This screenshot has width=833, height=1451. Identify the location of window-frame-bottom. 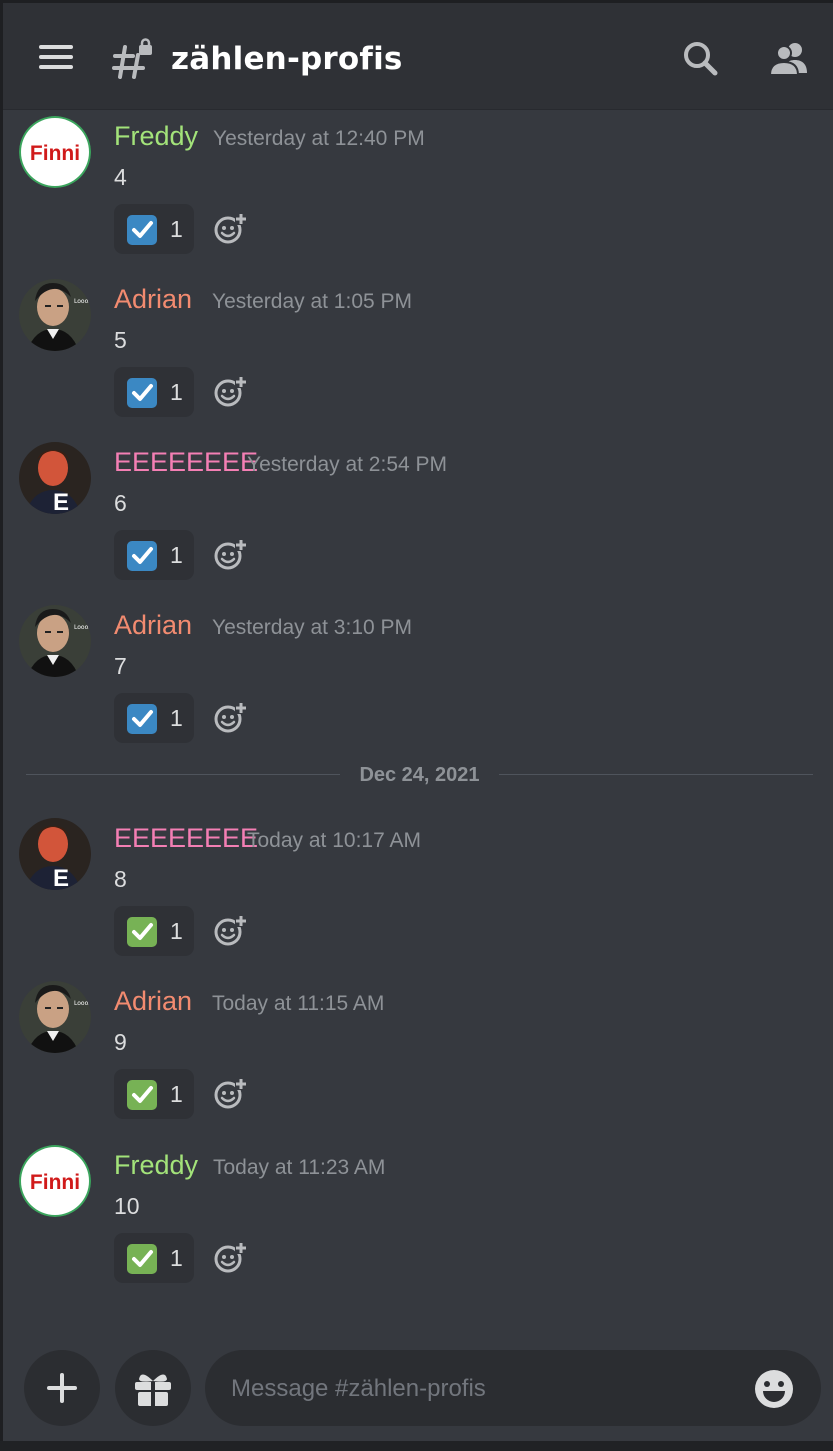
(416, 1446).